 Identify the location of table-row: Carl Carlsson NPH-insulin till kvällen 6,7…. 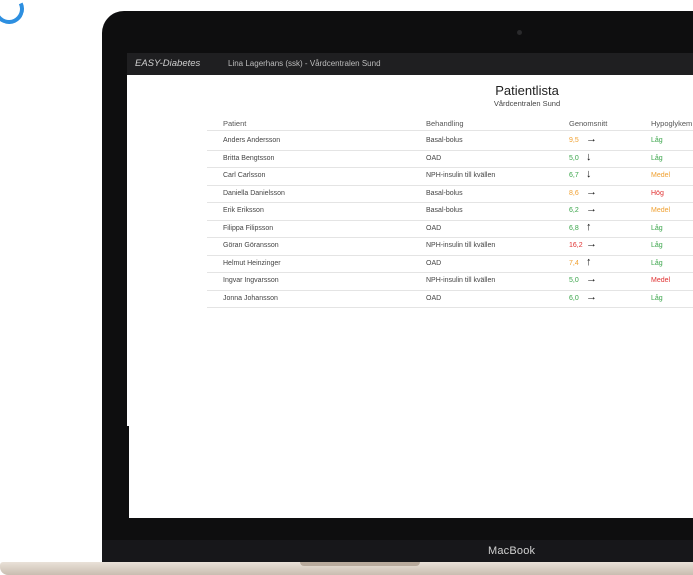
(450, 176).